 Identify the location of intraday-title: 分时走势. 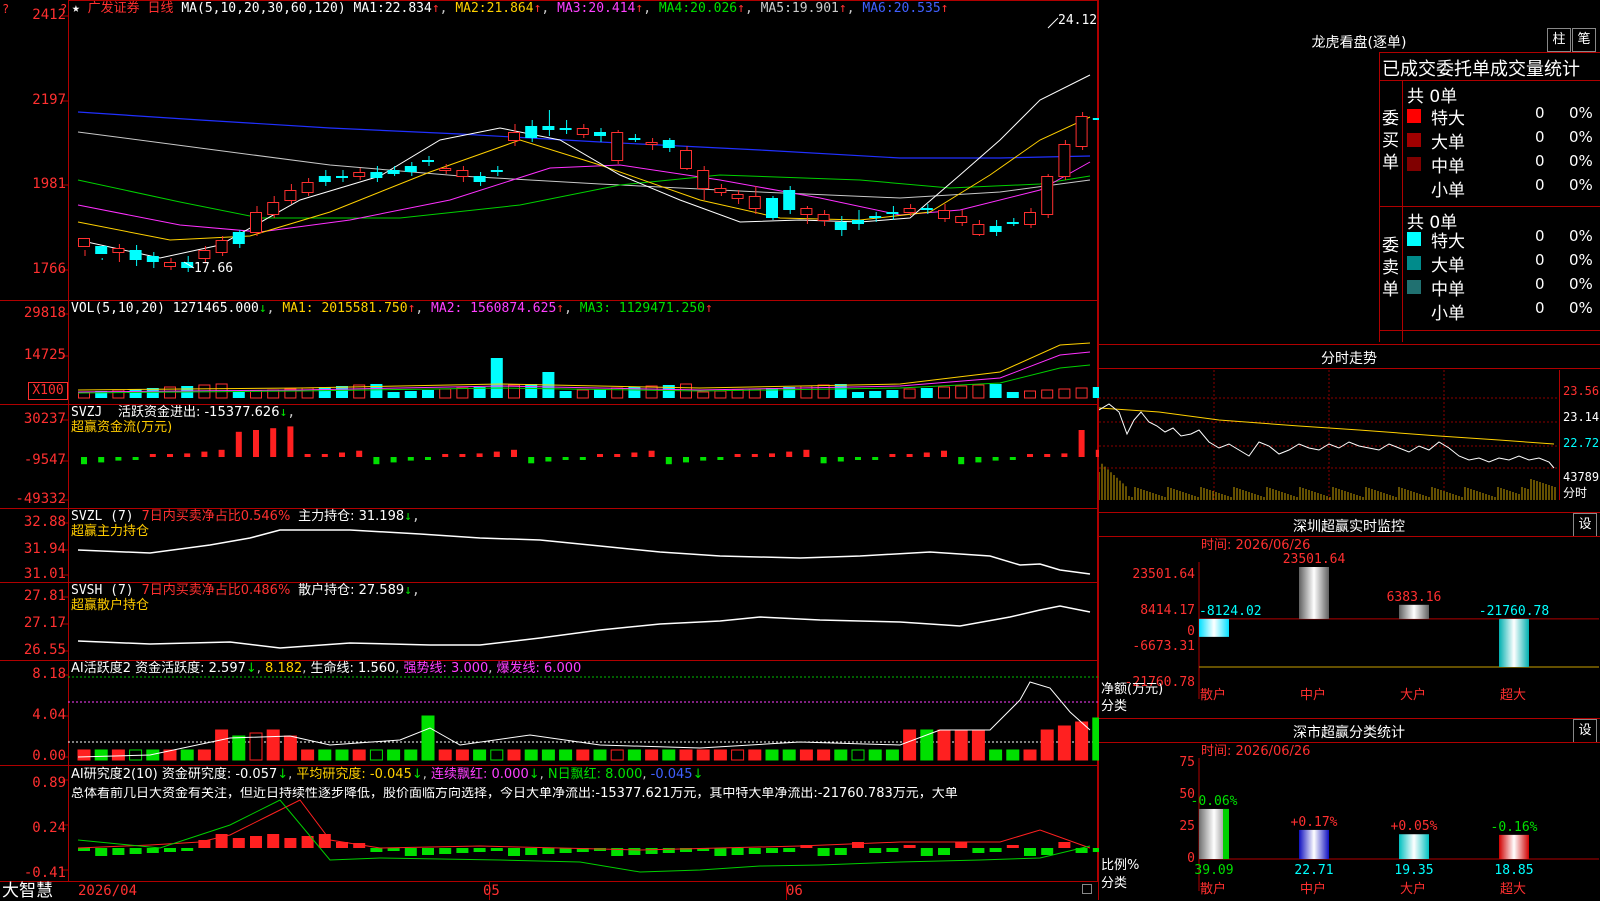
(1349, 359).